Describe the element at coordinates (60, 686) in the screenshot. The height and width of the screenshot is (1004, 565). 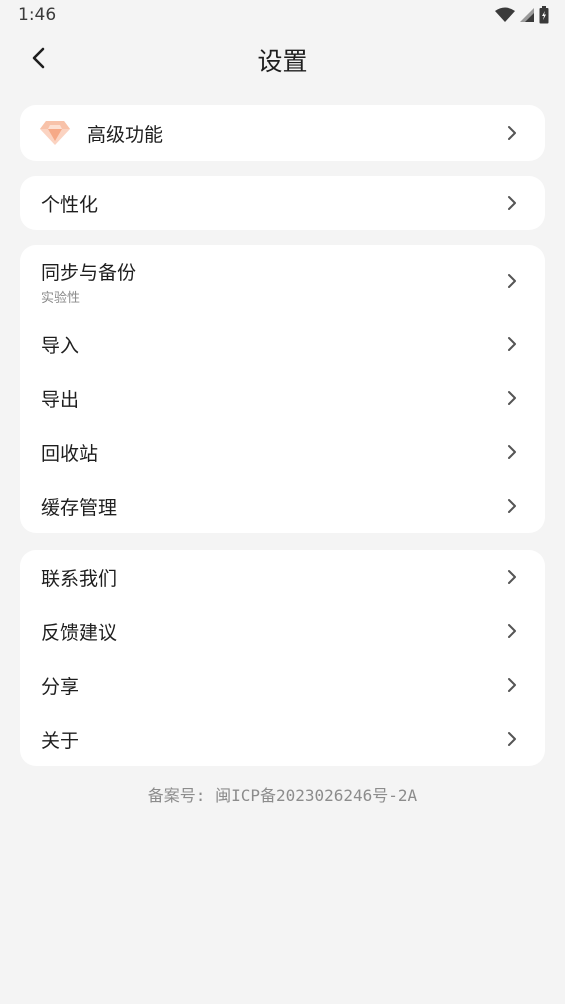
I see `share-label: 分享` at that location.